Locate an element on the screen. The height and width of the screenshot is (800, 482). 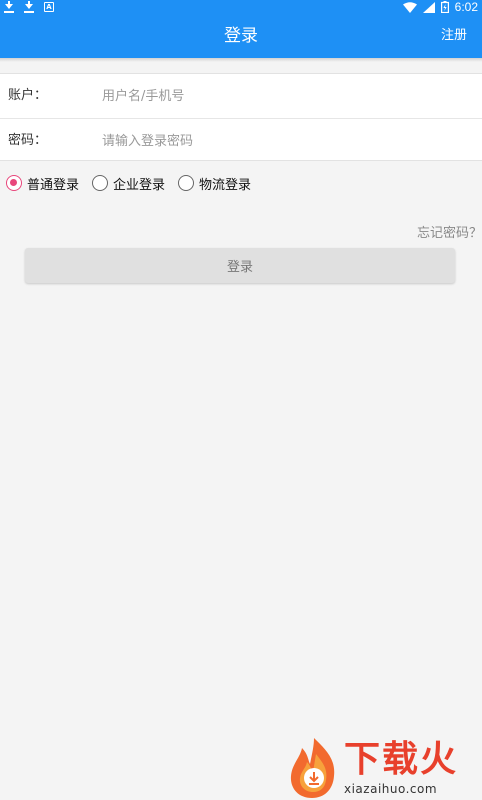
radio-checked-icon is located at coordinates (14, 183).